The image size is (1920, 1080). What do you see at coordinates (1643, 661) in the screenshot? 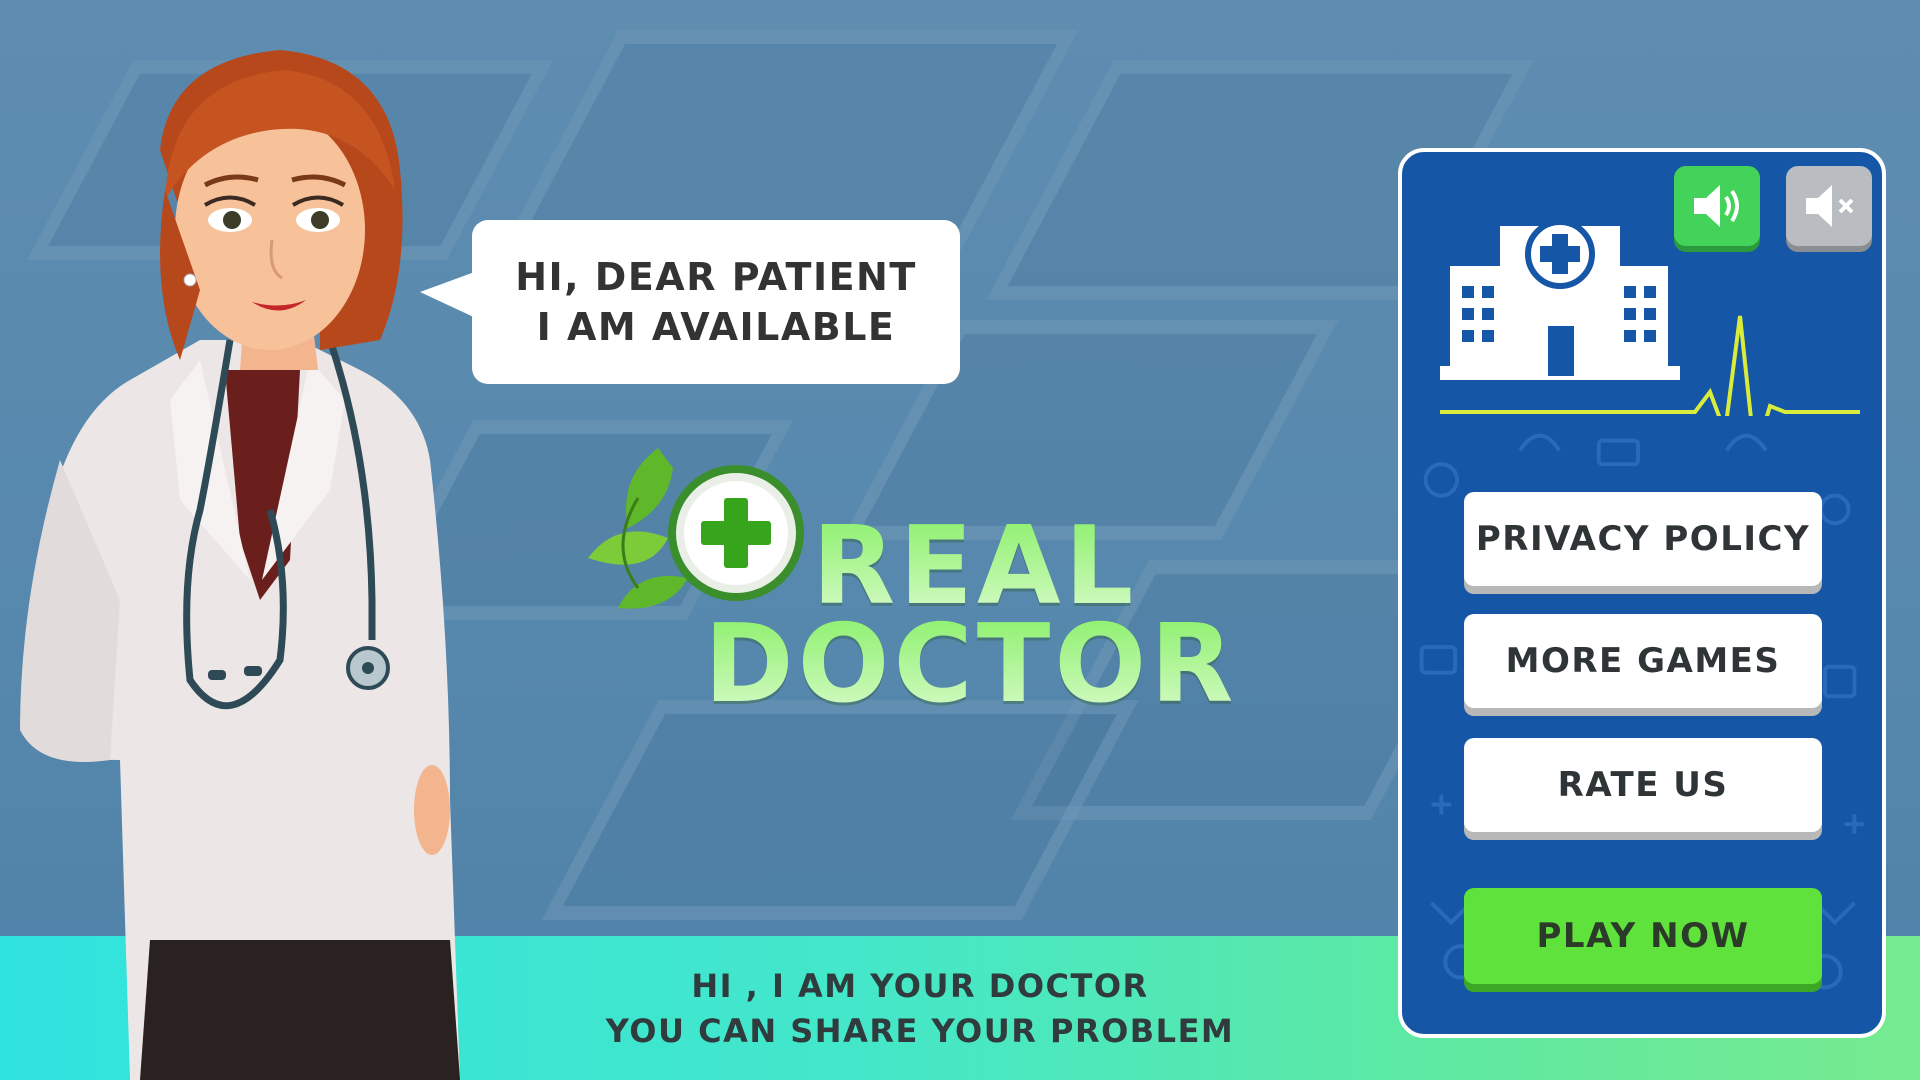
I see `more-games-button: MORE GAMES` at bounding box center [1643, 661].